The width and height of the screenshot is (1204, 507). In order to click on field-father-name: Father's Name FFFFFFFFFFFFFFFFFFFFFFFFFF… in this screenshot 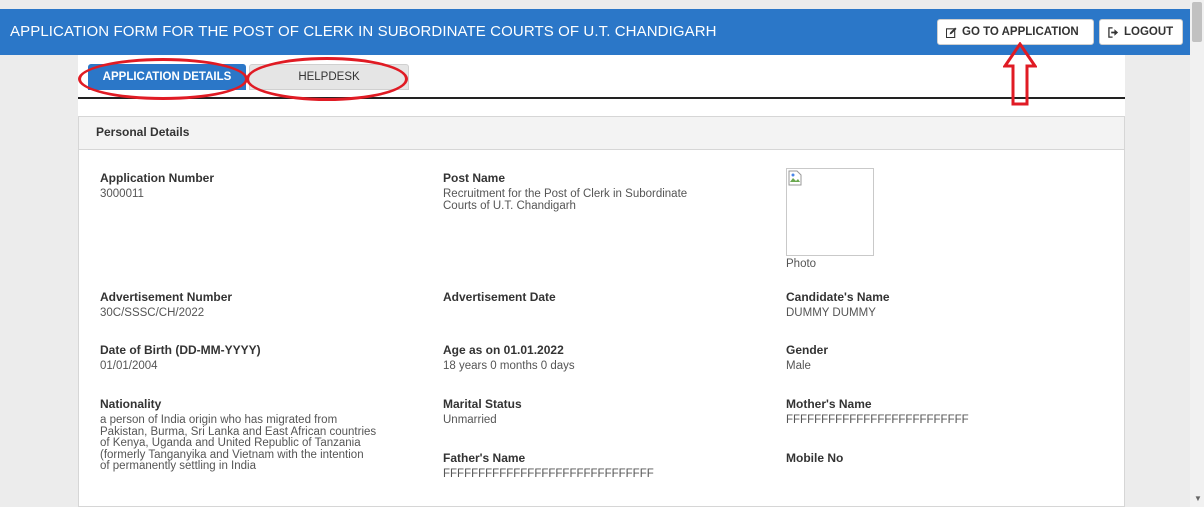, I will do `click(548, 466)`.